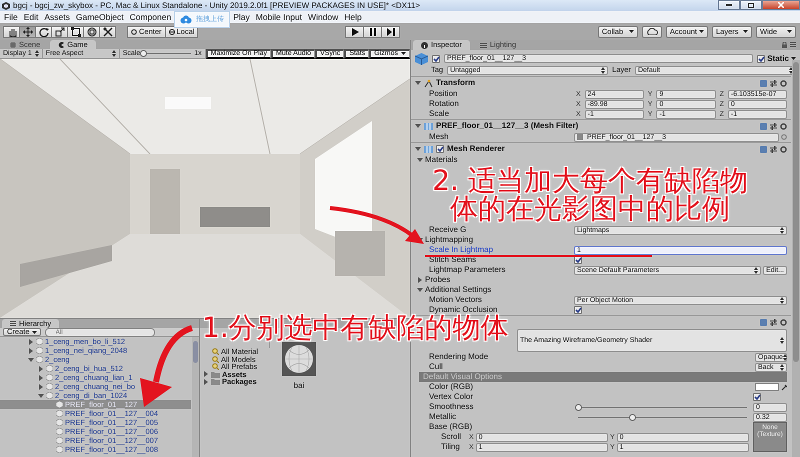 The image size is (800, 457). What do you see at coordinates (784, 45) in the screenshot?
I see `lock-icon` at bounding box center [784, 45].